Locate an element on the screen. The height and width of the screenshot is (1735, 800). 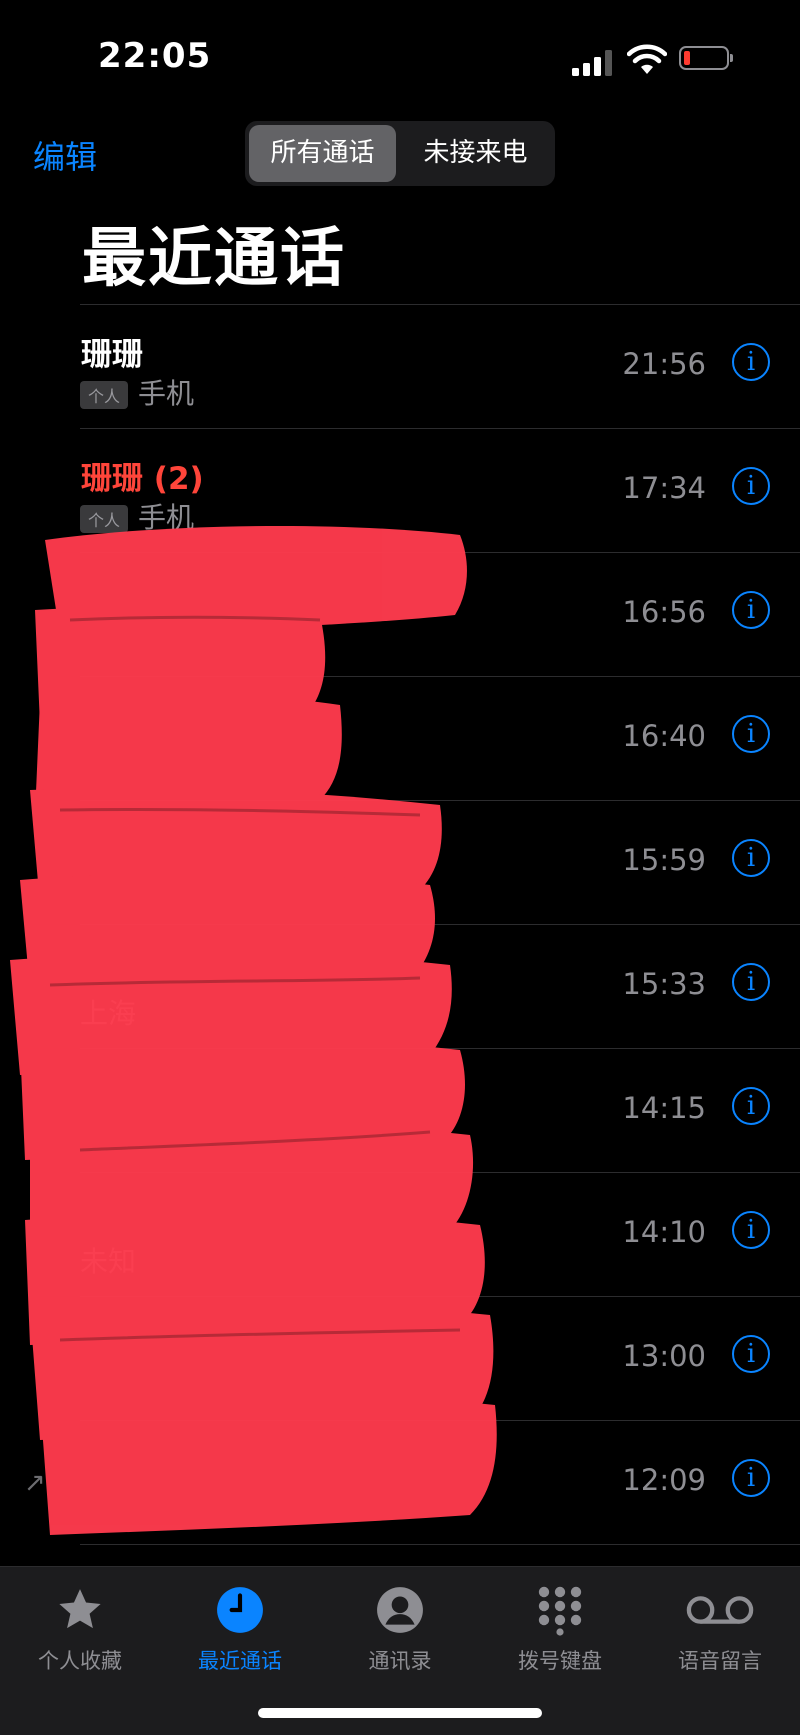
wifi-icon is located at coordinates (647, 59).